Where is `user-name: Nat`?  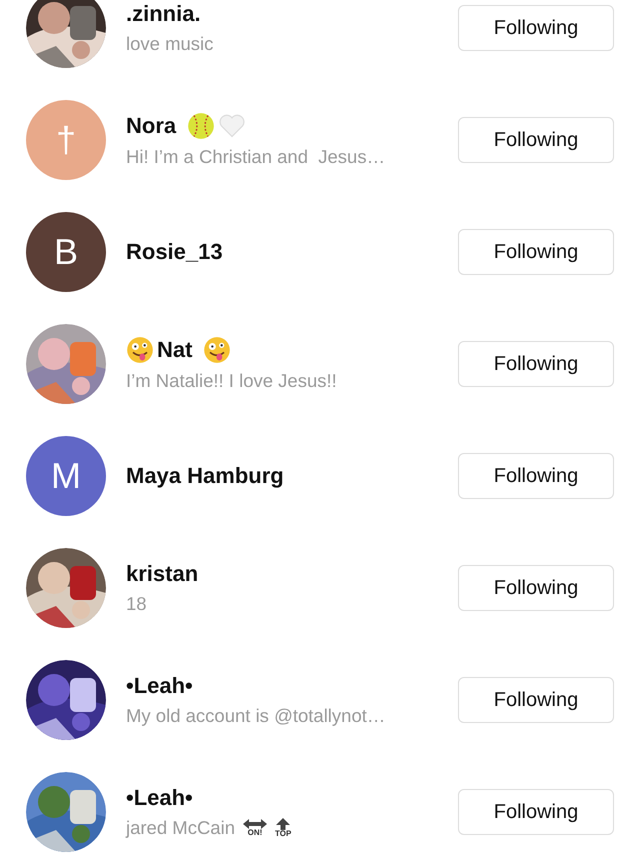 user-name: Nat is located at coordinates (174, 350).